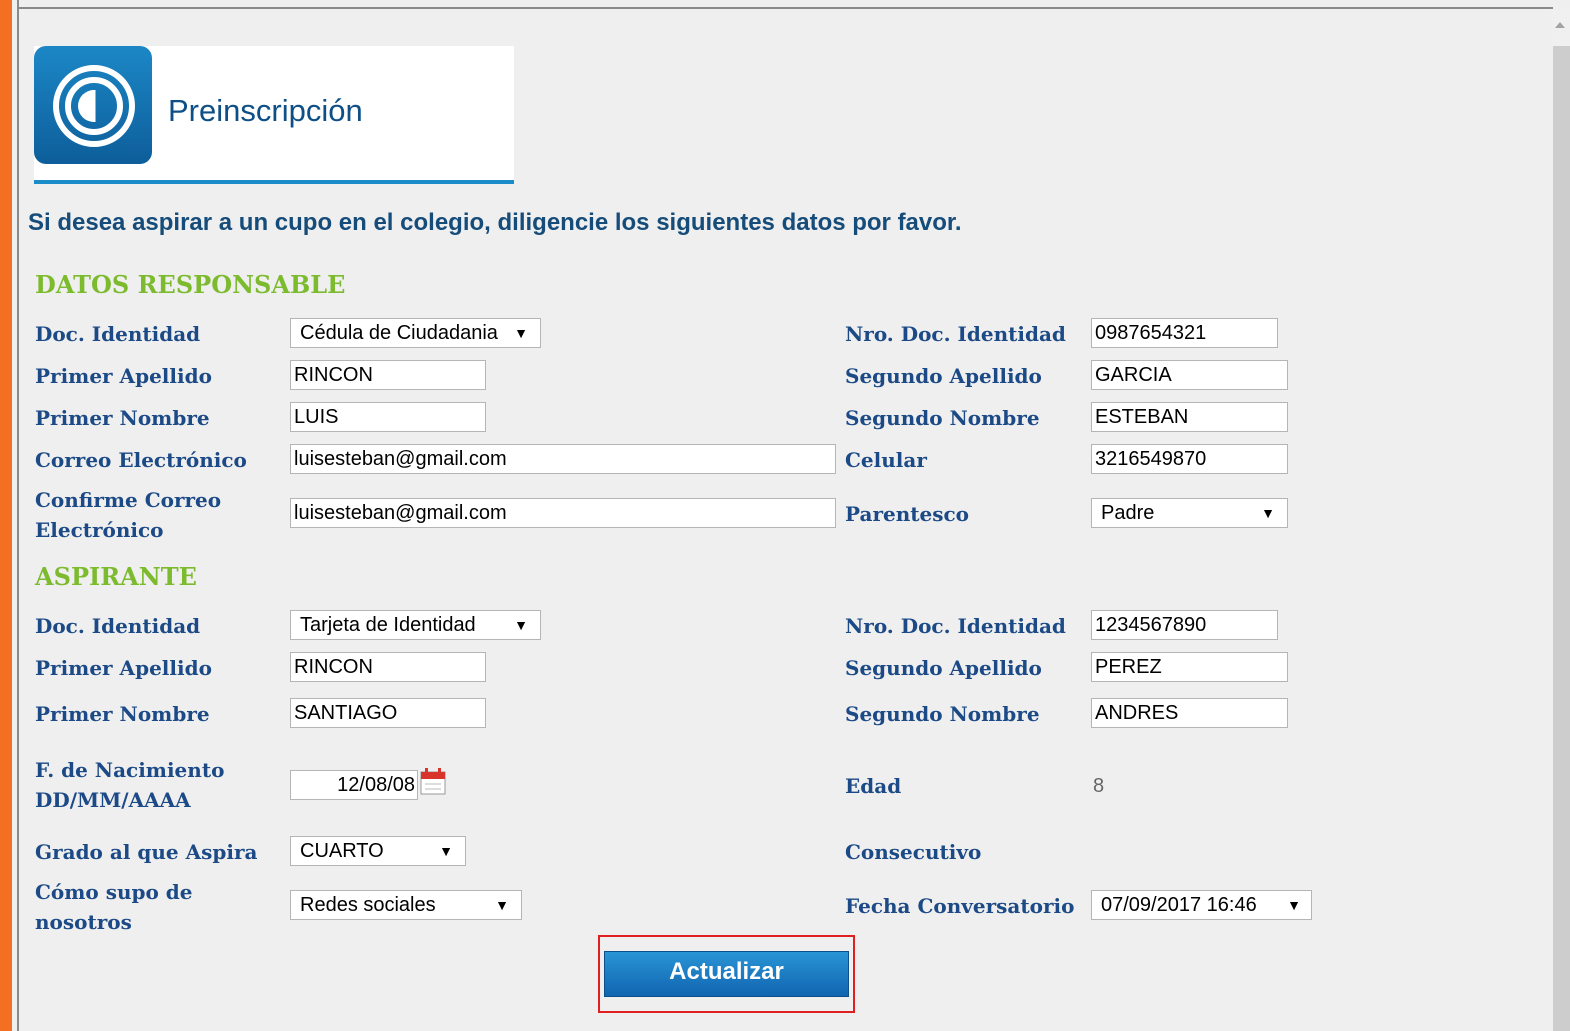 The width and height of the screenshot is (1570, 1031). What do you see at coordinates (1189, 513) in the screenshot?
I see `parentesco-select: Padre ▼` at bounding box center [1189, 513].